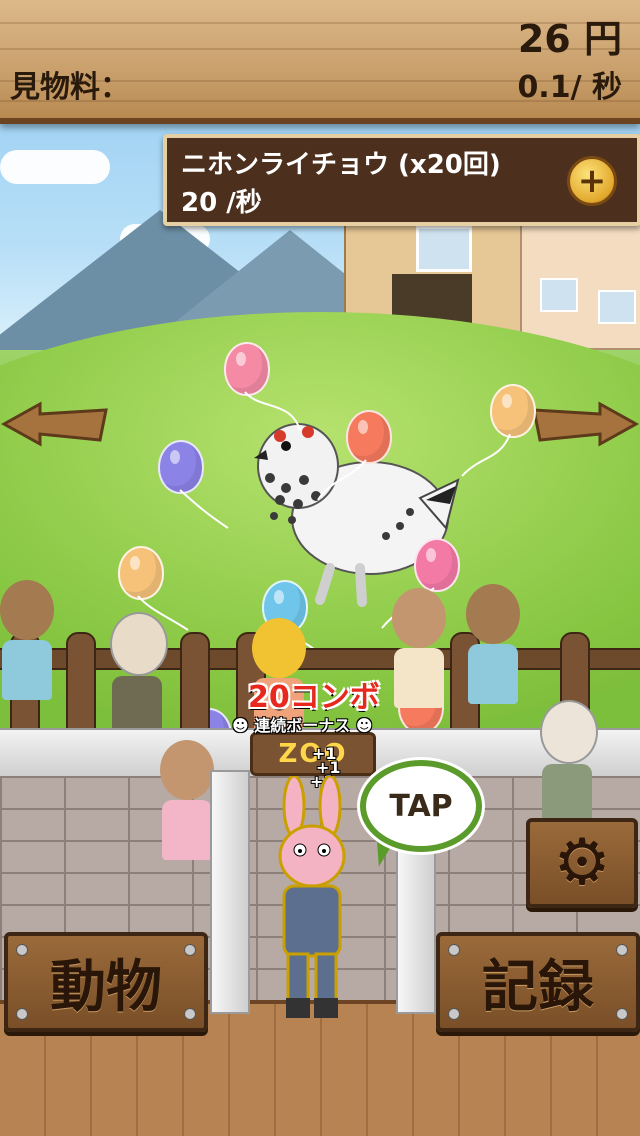 The width and height of the screenshot is (640, 1136). I want to click on bonus-text: 連続ボーナス, so click(302, 725).